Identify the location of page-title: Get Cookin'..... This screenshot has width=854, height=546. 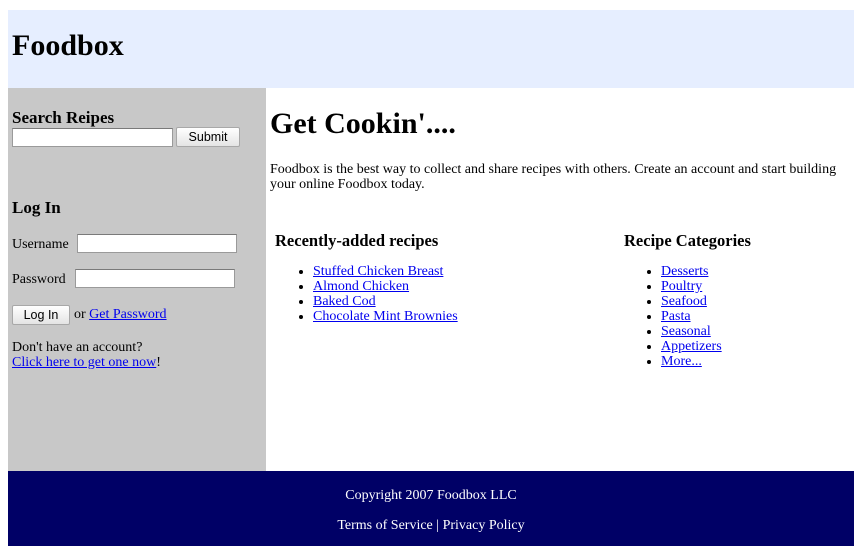
(363, 123).